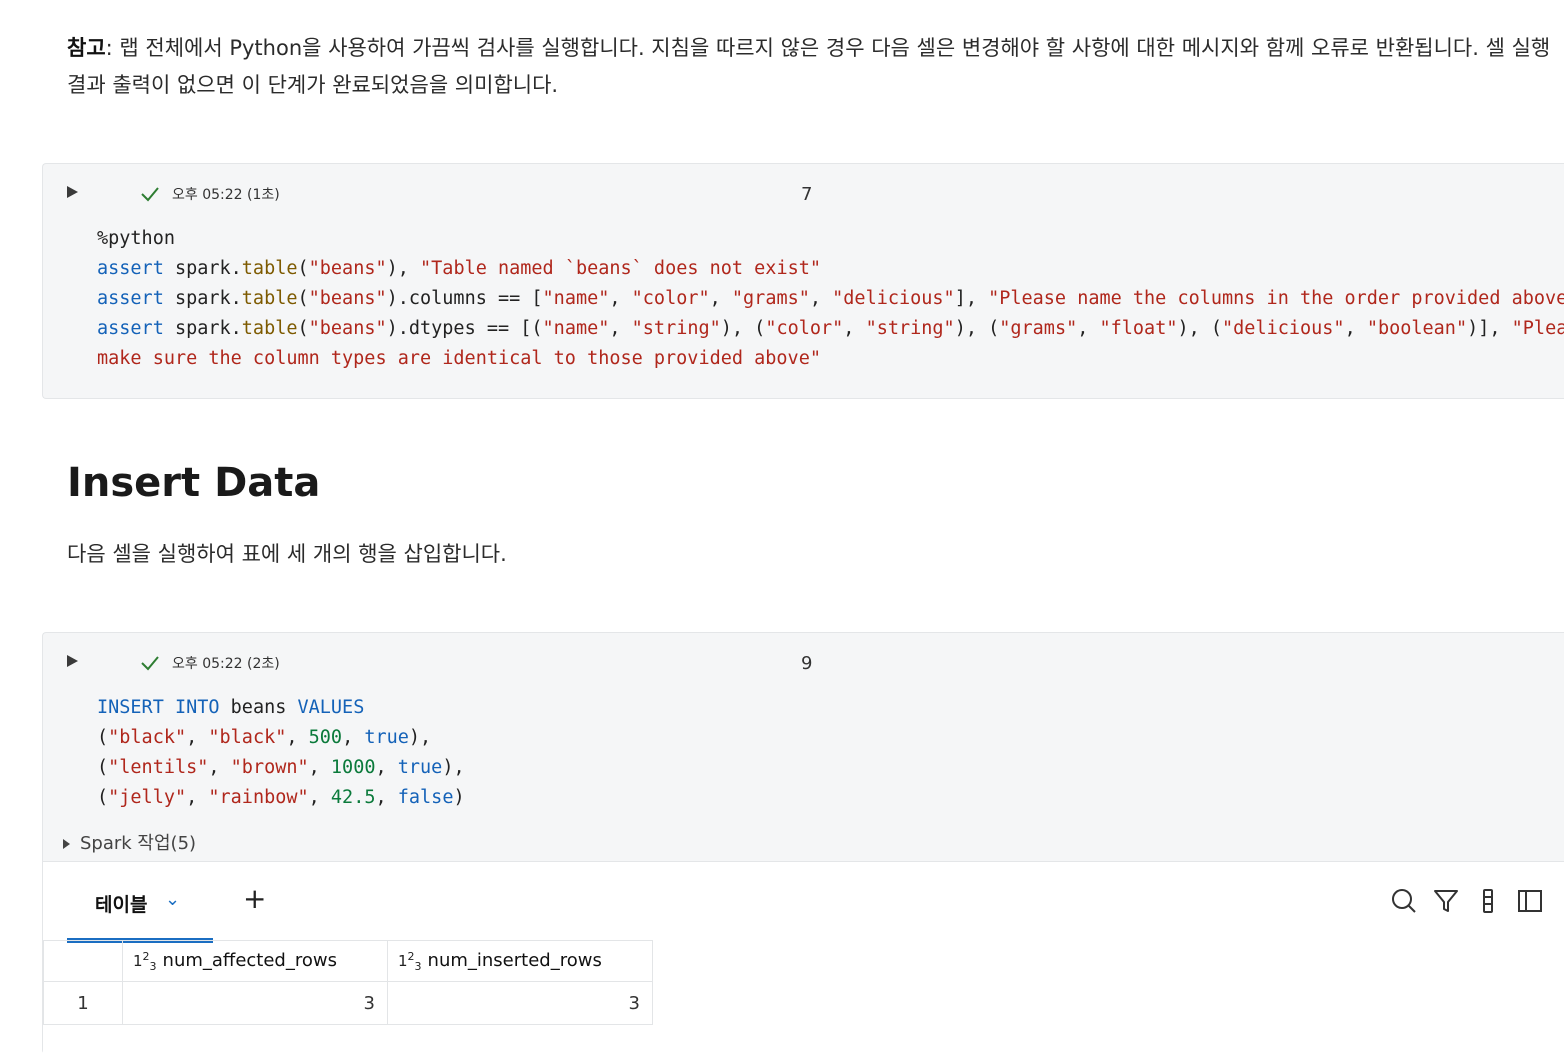 This screenshot has height=1062, width=1564. What do you see at coordinates (194, 483) in the screenshot?
I see `section-heading: Insert Data` at bounding box center [194, 483].